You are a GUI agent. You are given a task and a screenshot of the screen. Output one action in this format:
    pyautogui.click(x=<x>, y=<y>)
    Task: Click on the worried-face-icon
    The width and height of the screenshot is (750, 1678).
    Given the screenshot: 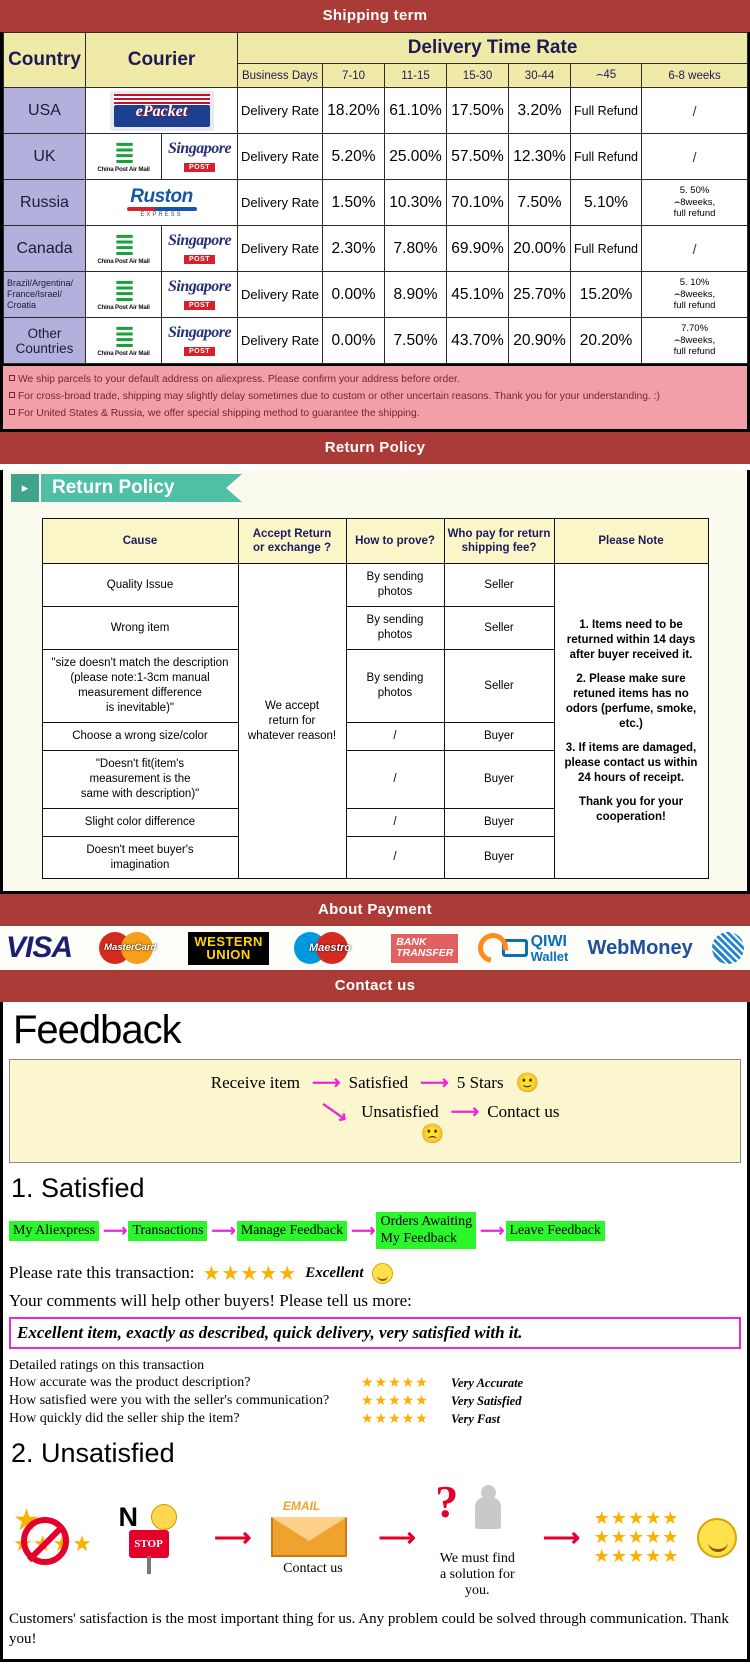 What is the action you would take?
    pyautogui.click(x=163, y=1516)
    